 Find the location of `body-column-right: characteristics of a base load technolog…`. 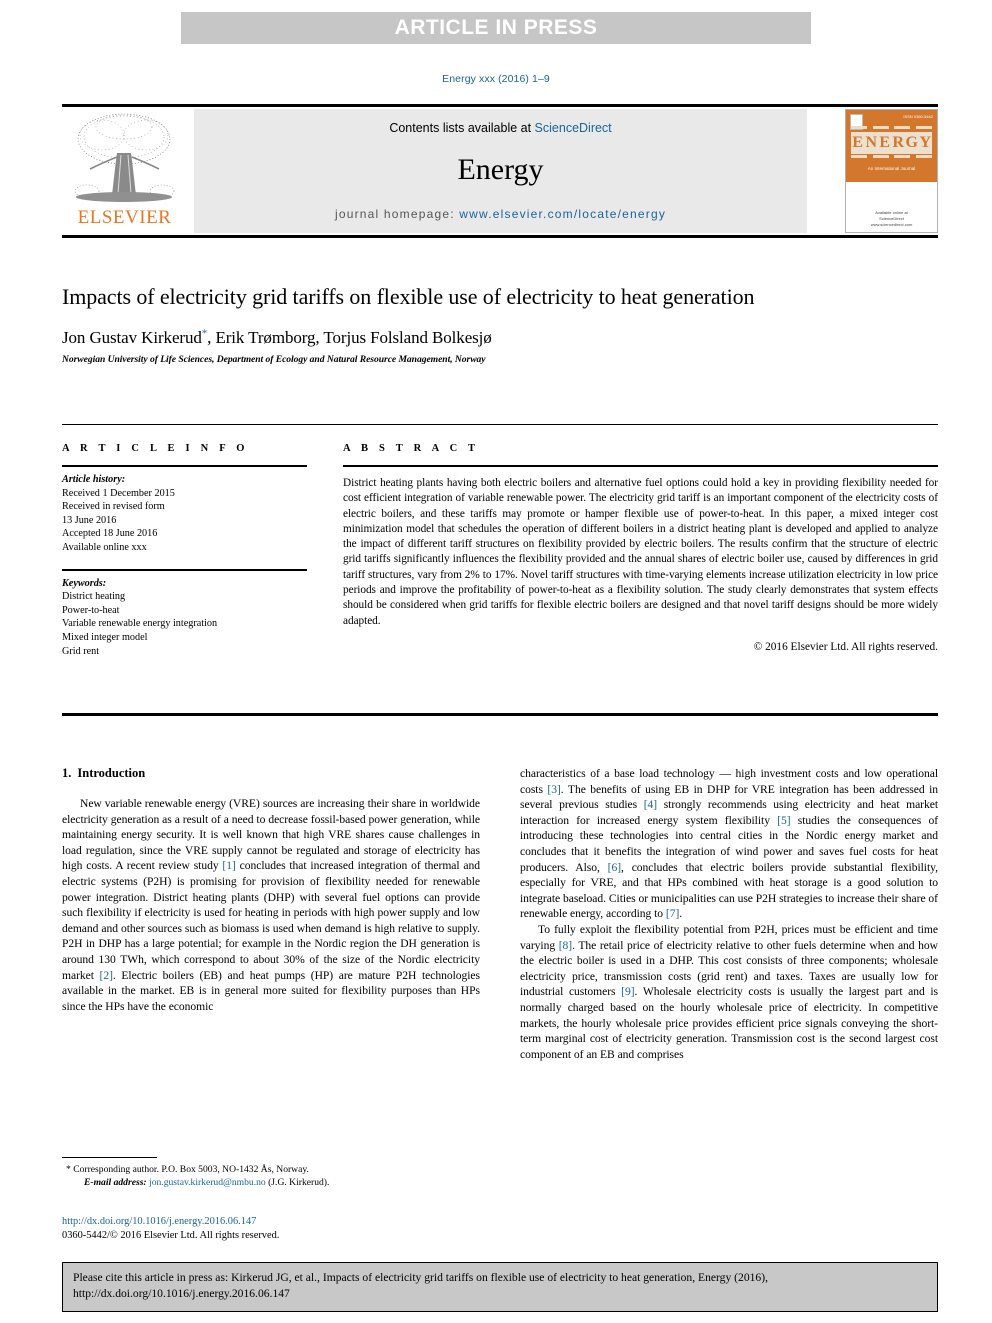

body-column-right: characteristics of a base load technolog… is located at coordinates (729, 914).